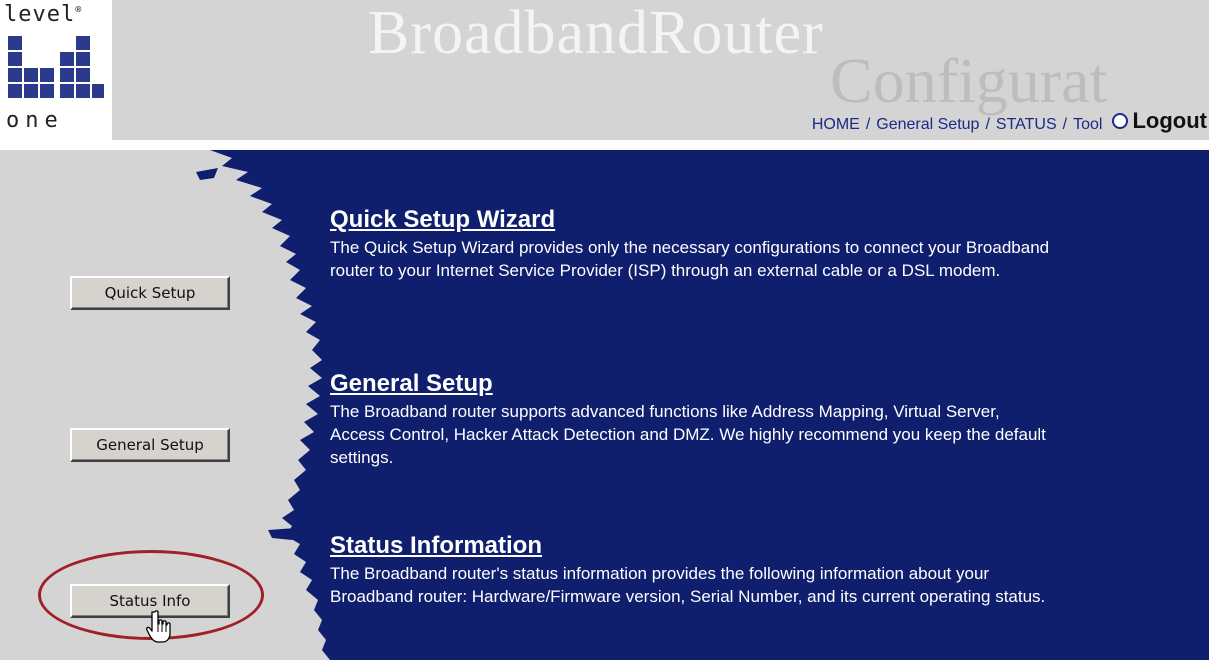 Image resolution: width=1209 pixels, height=660 pixels. Describe the element at coordinates (1026, 125) in the screenshot. I see `nav-status-link: STATUS` at that location.